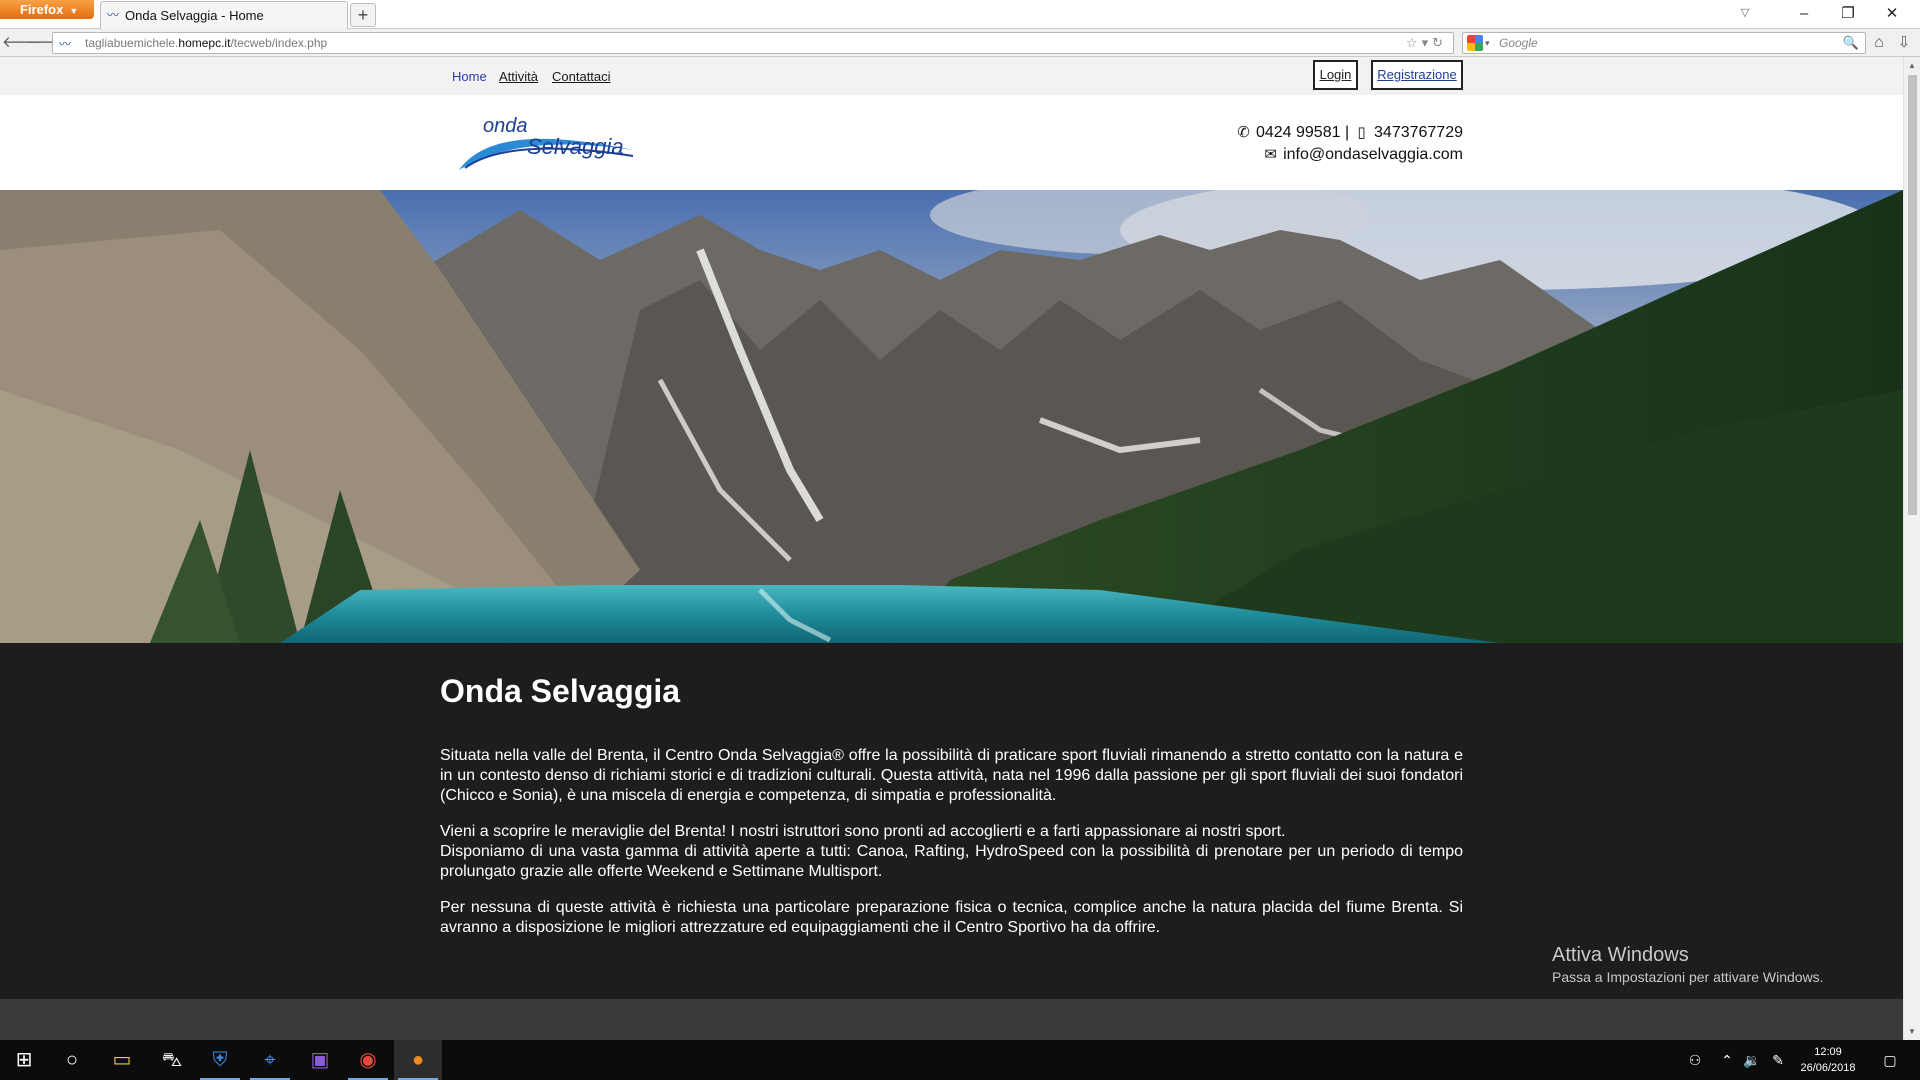 The width and height of the screenshot is (1920, 1080). I want to click on scroll-up-icon: ▲, so click(1912, 65).